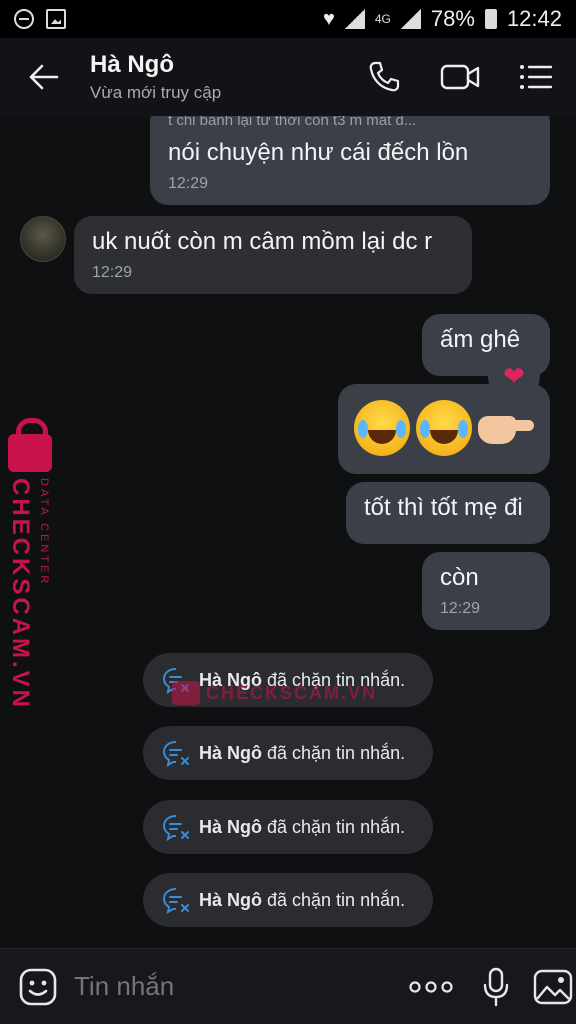 The image size is (576, 1024). Describe the element at coordinates (486, 591) in the screenshot. I see `message-bubble-outgoing: còn 12:29` at that location.